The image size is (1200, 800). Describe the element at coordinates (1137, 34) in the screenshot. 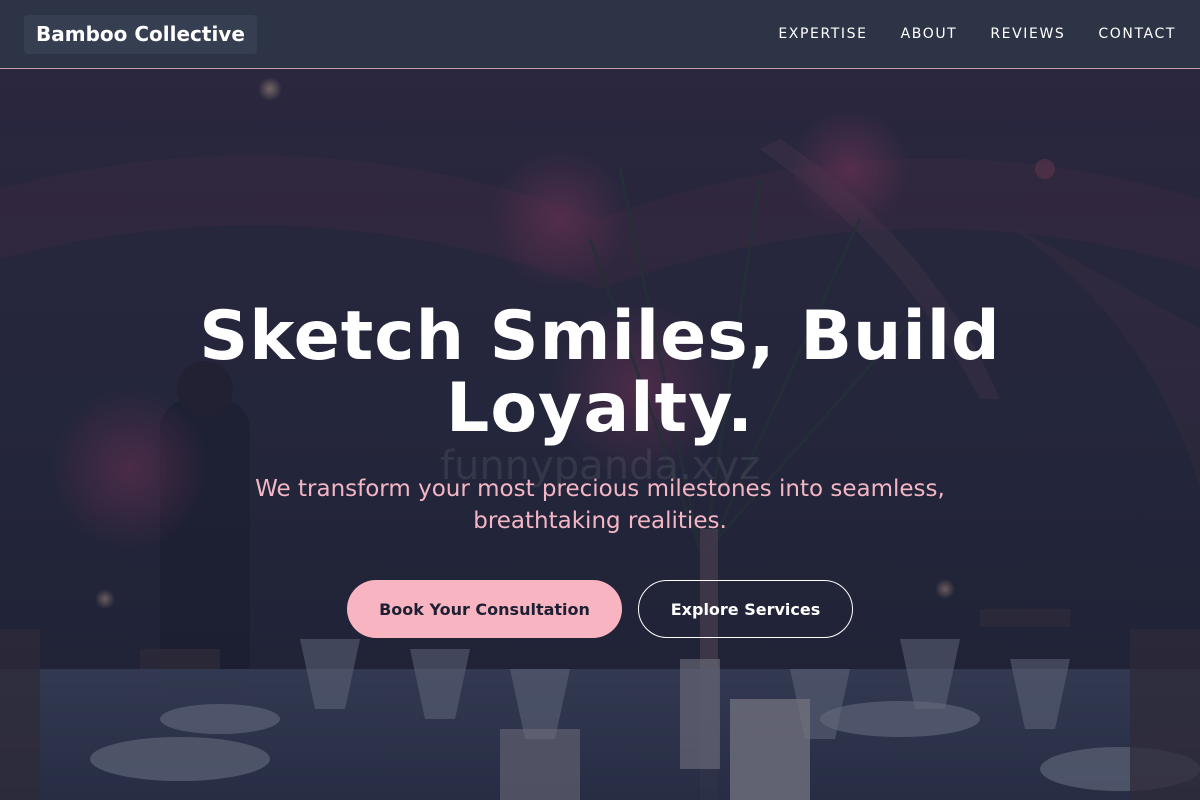

I see `nav-link-contact: CONTACT` at that location.